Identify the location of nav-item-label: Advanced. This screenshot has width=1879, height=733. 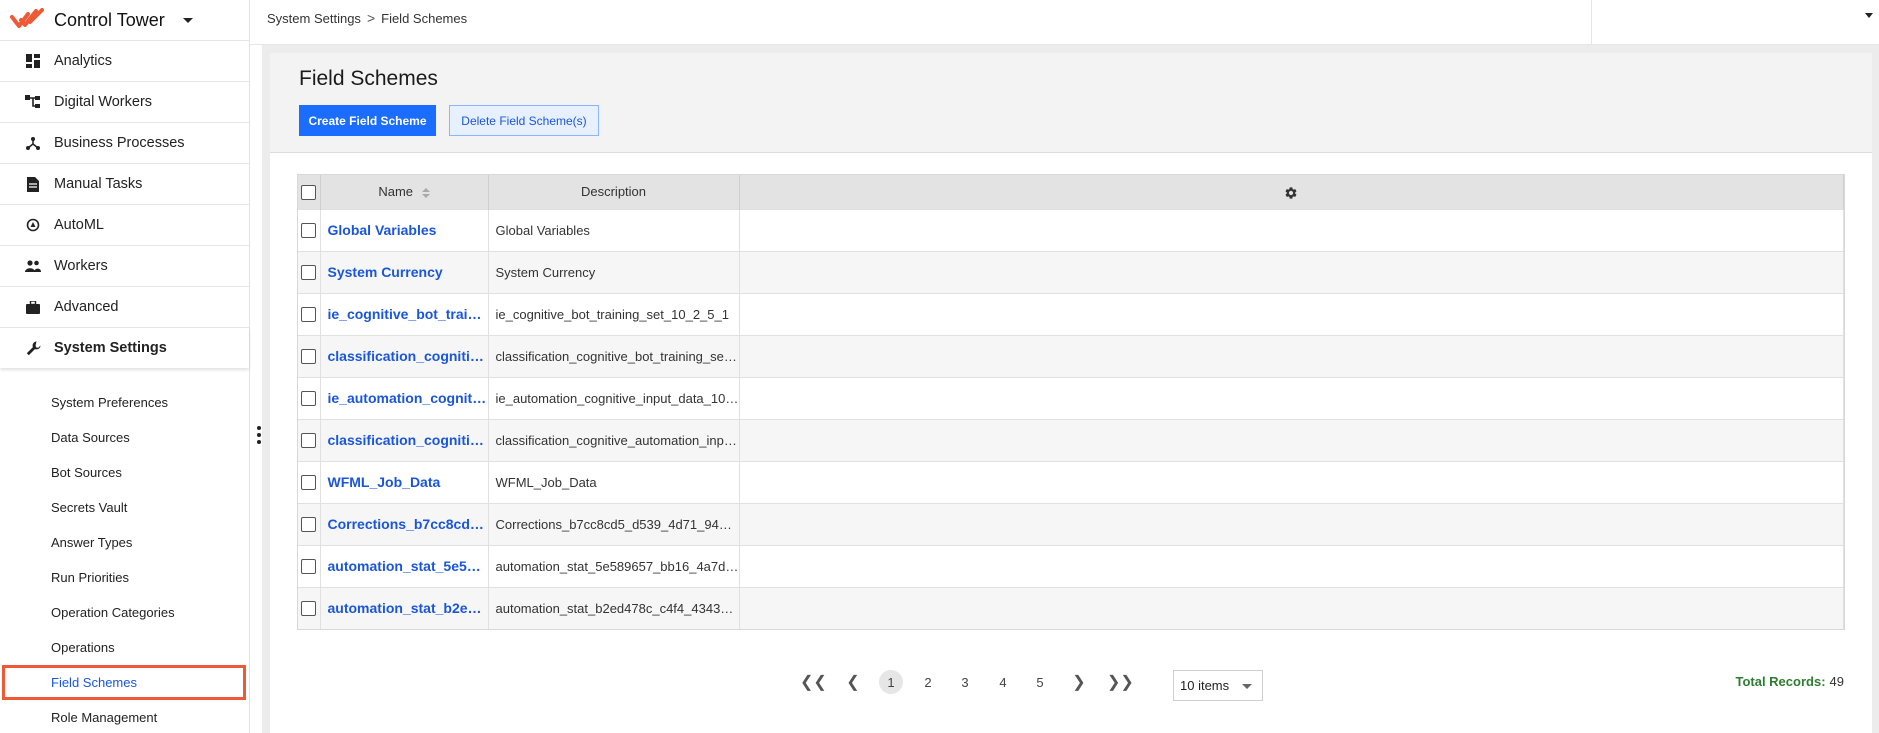
(86, 307).